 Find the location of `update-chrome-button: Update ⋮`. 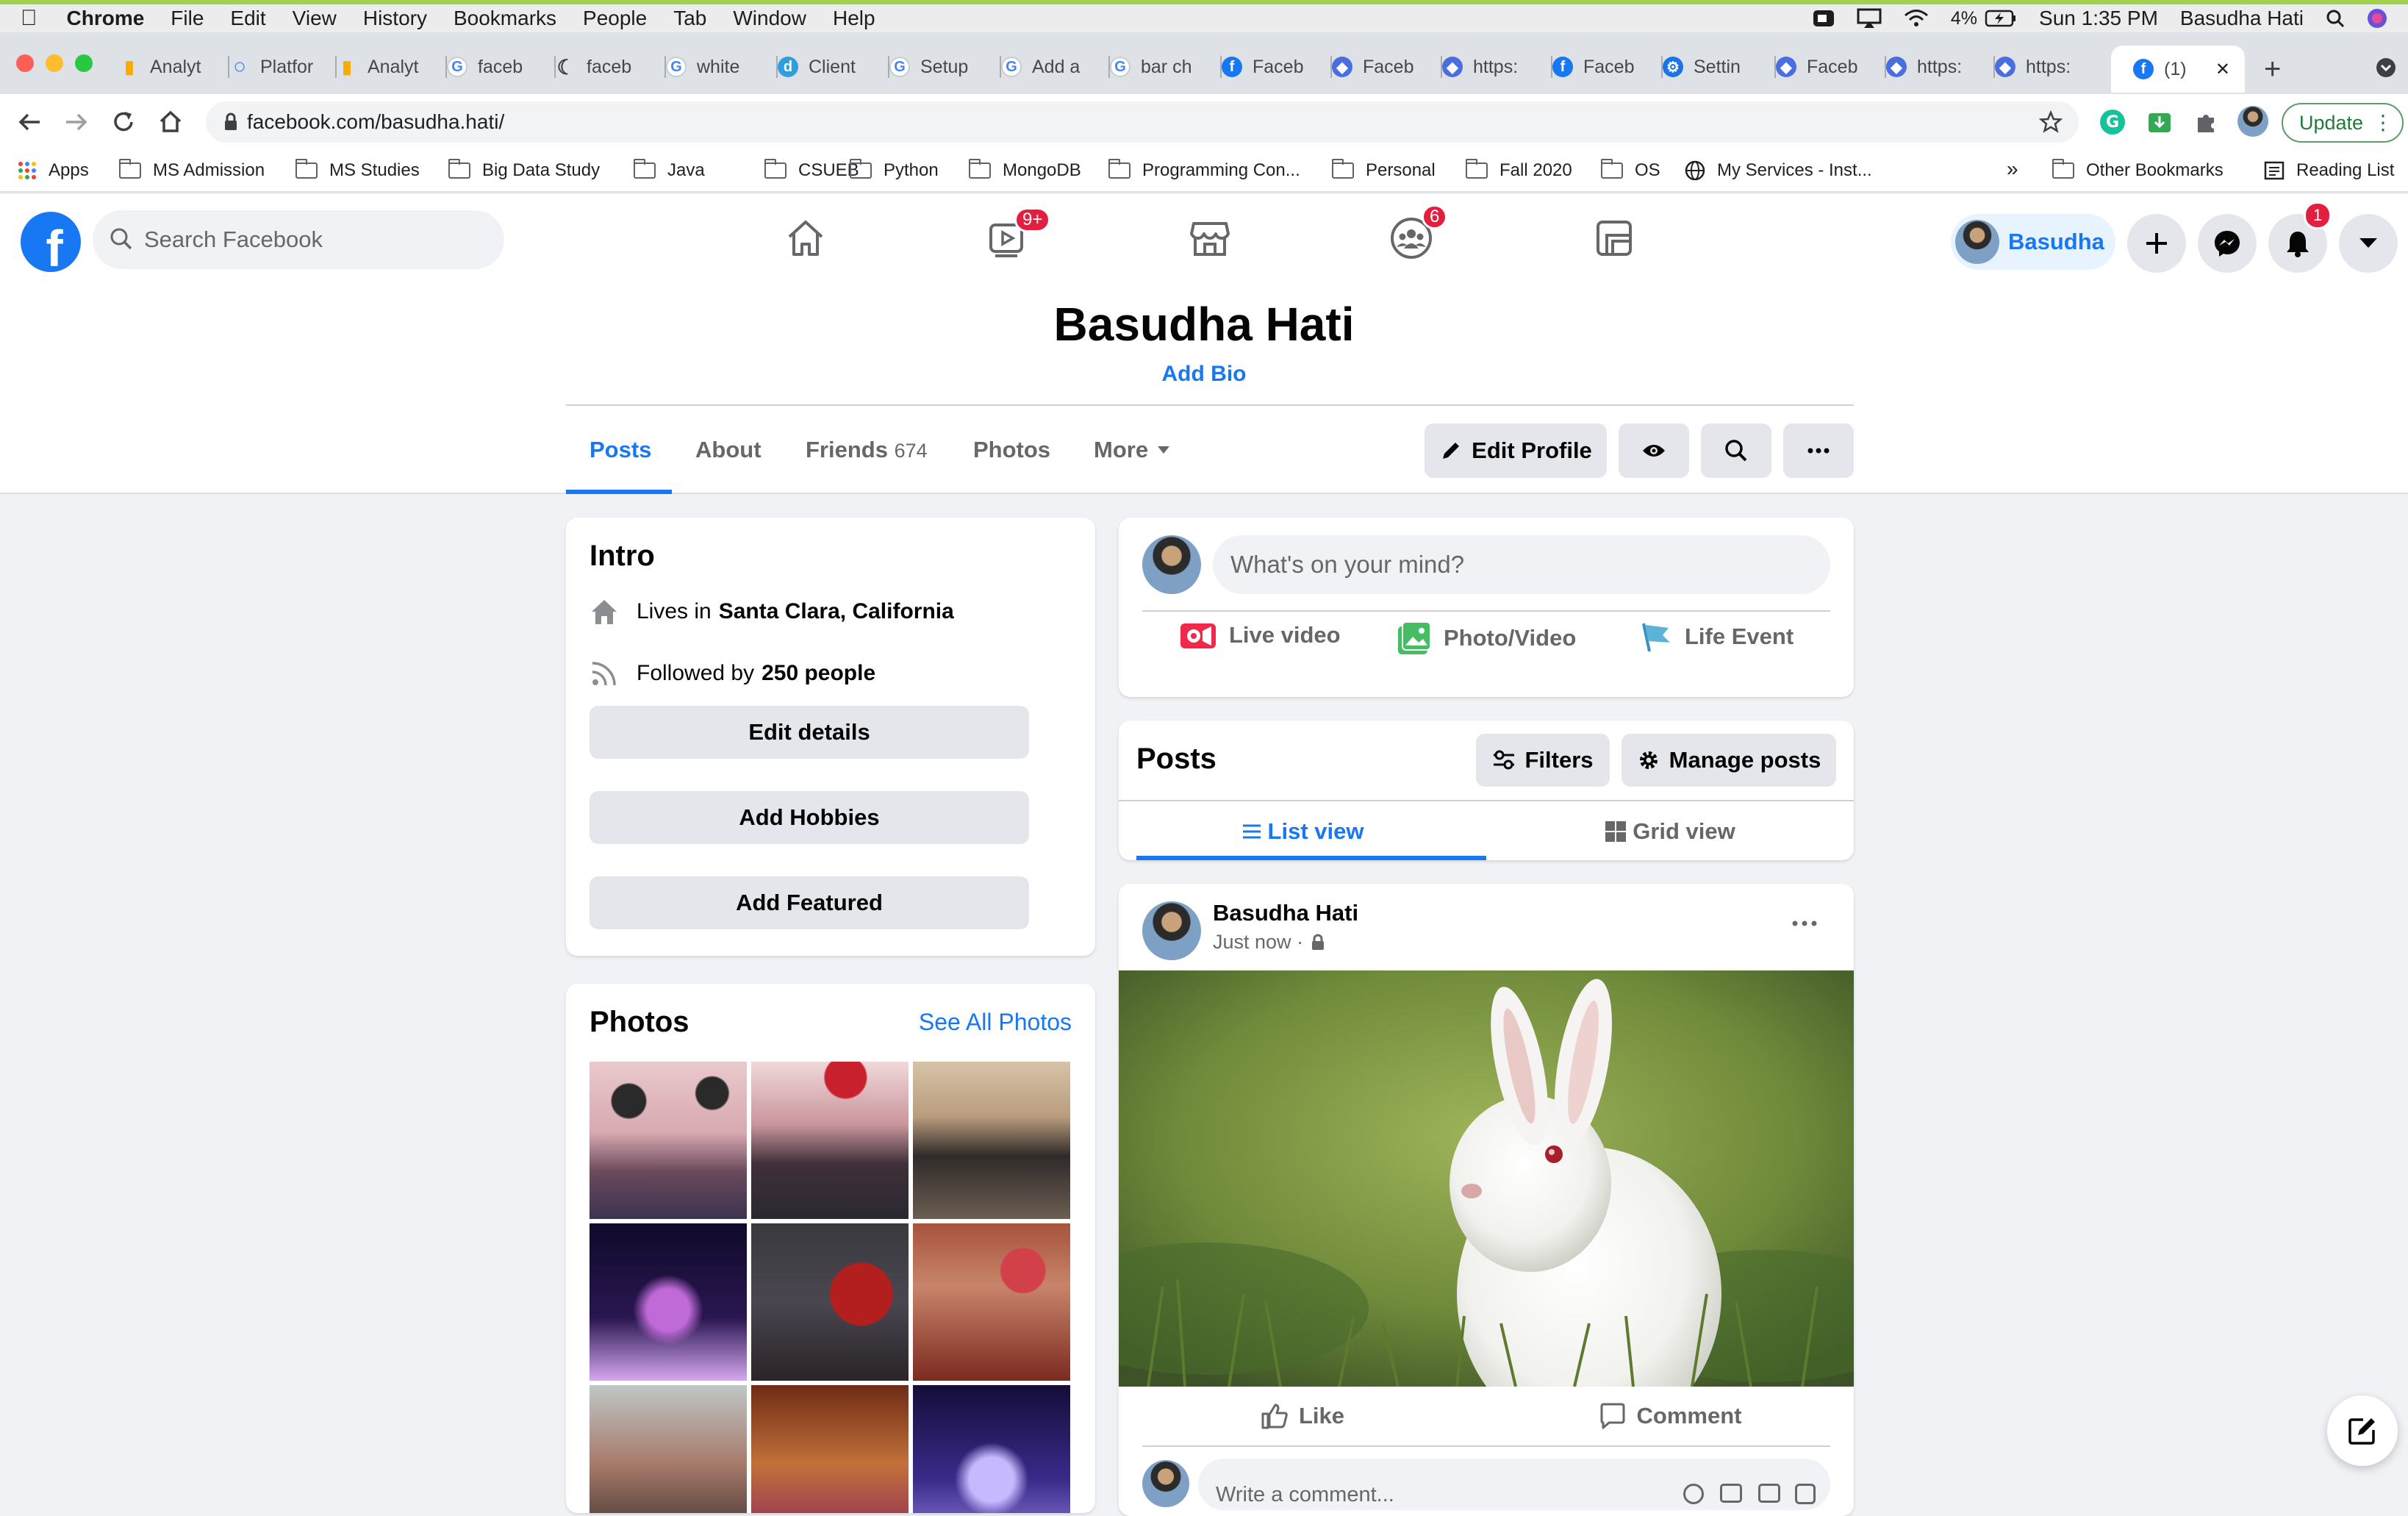

update-chrome-button: Update ⋮ is located at coordinates (2343, 123).